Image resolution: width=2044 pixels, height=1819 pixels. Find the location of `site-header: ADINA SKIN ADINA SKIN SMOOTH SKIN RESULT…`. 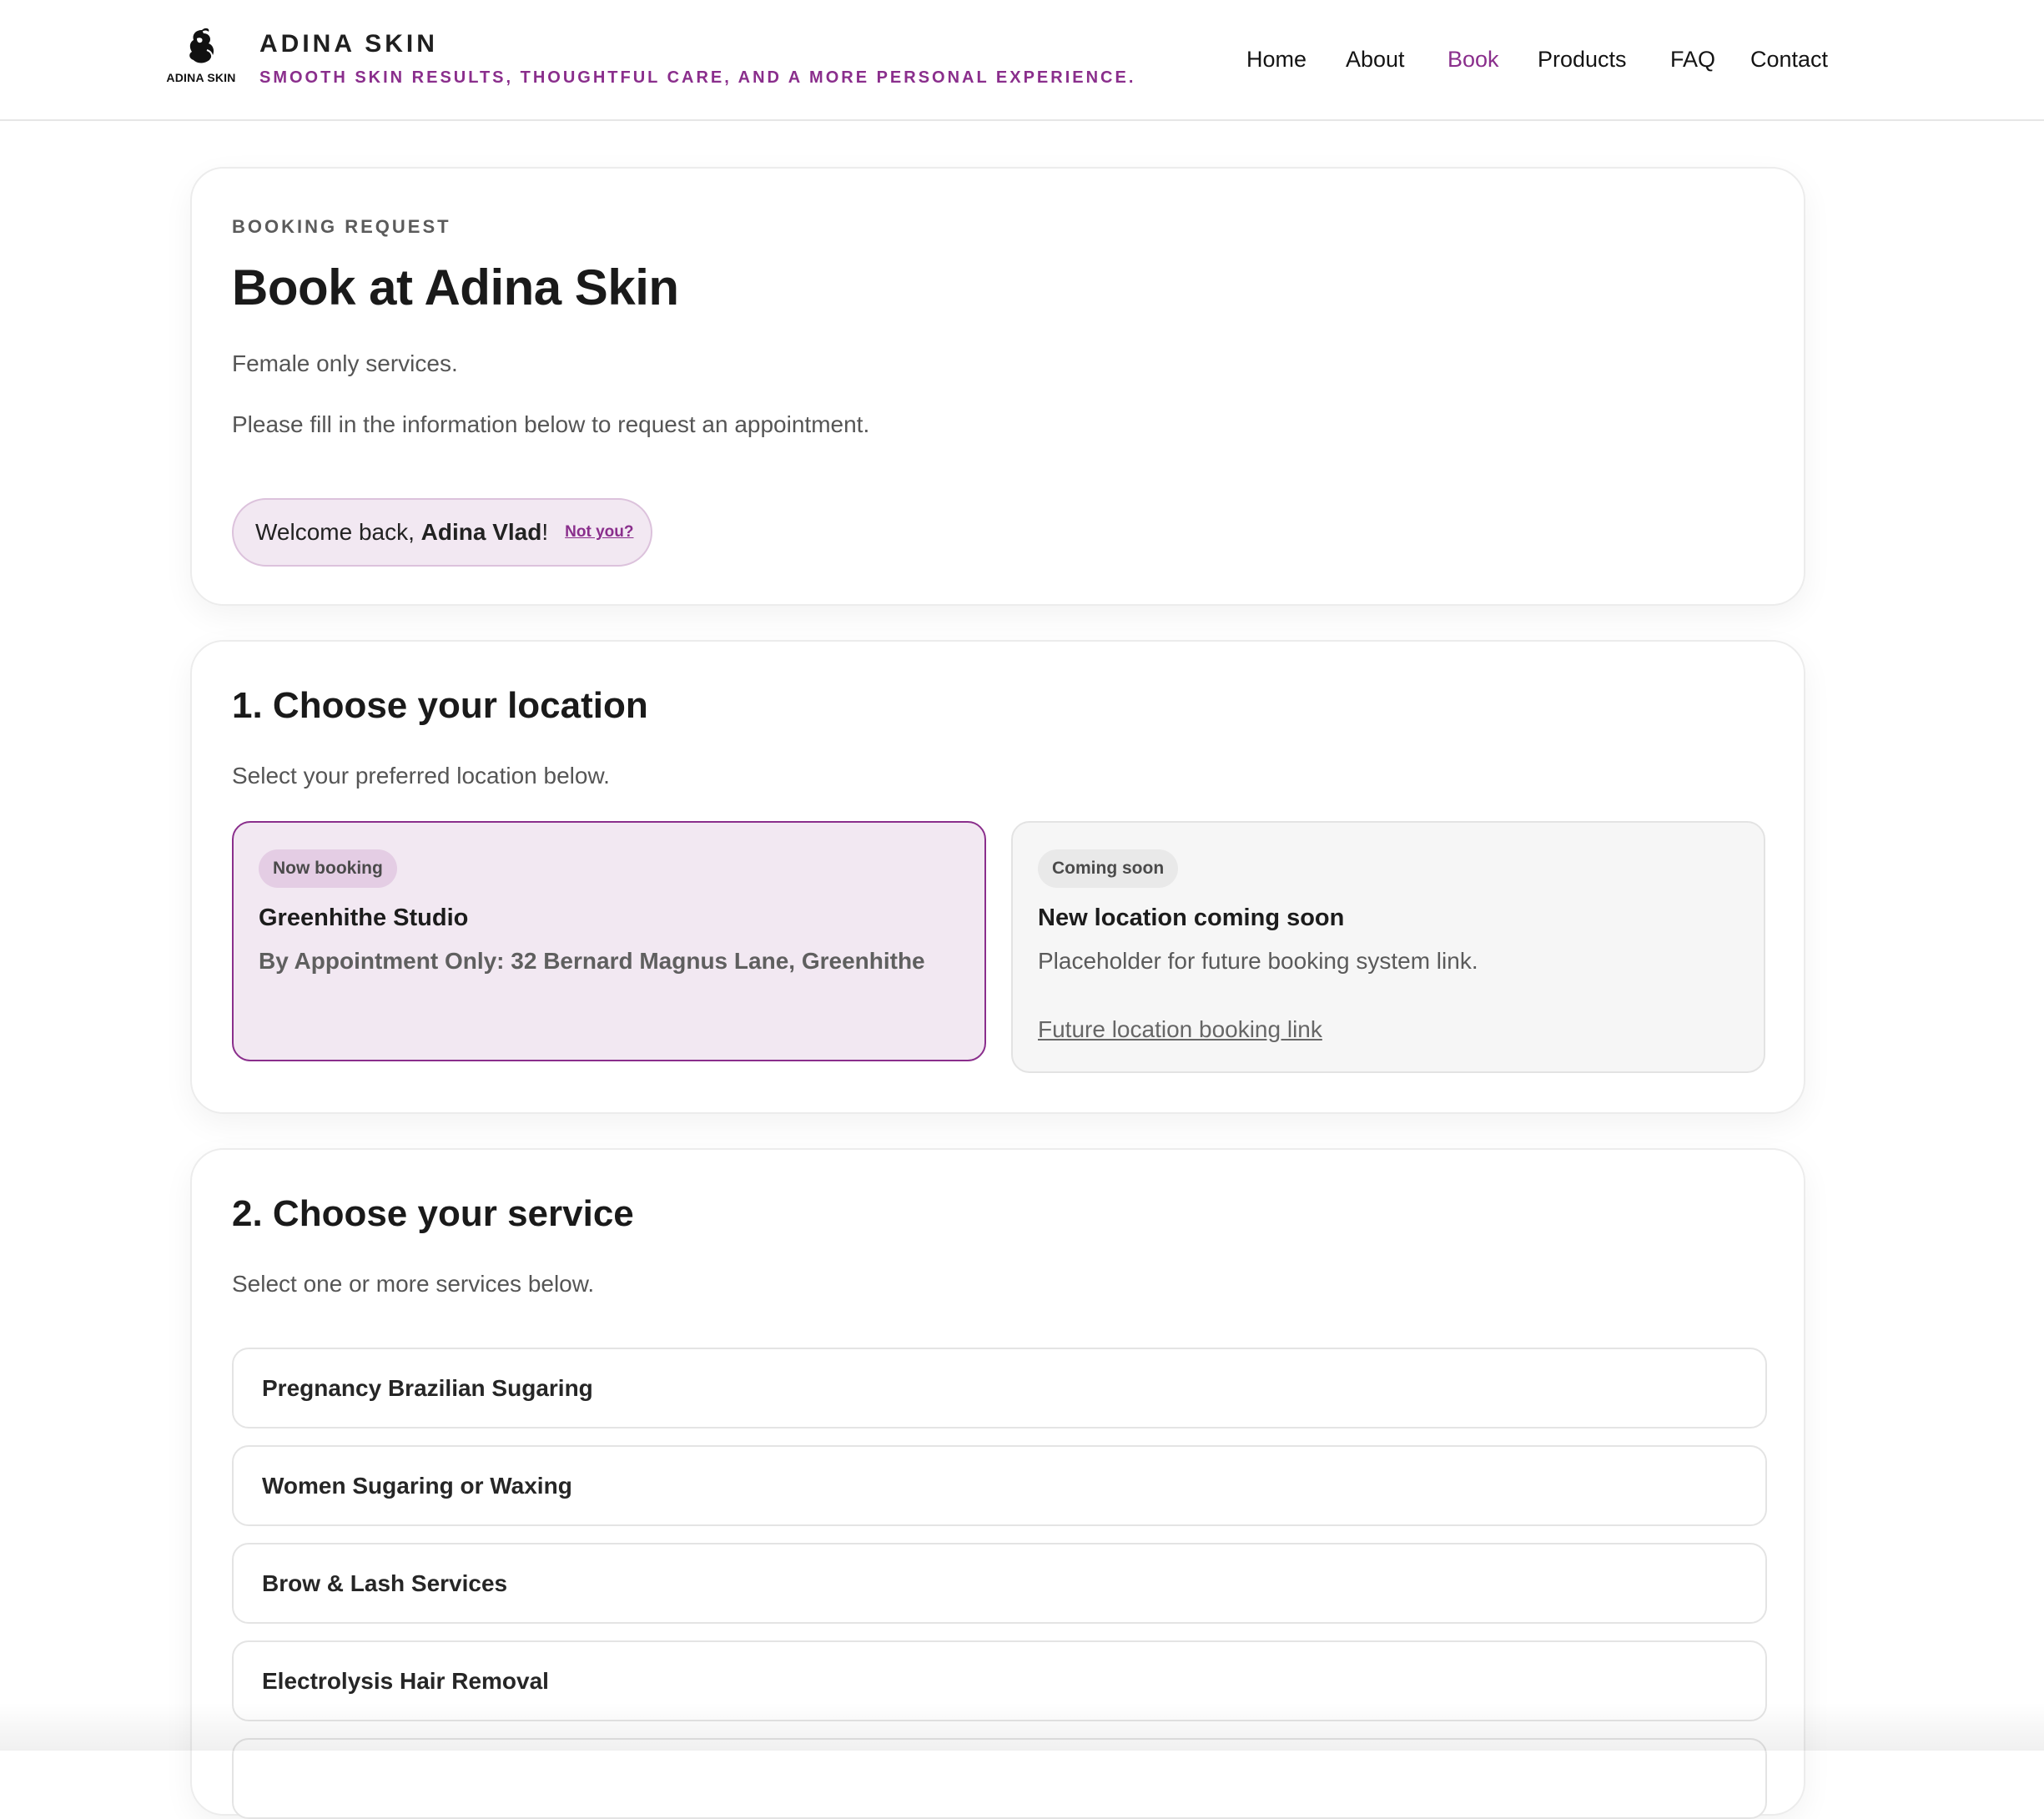

site-header: ADINA SKIN ADINA SKIN SMOOTH SKIN RESULT… is located at coordinates (1022, 61).